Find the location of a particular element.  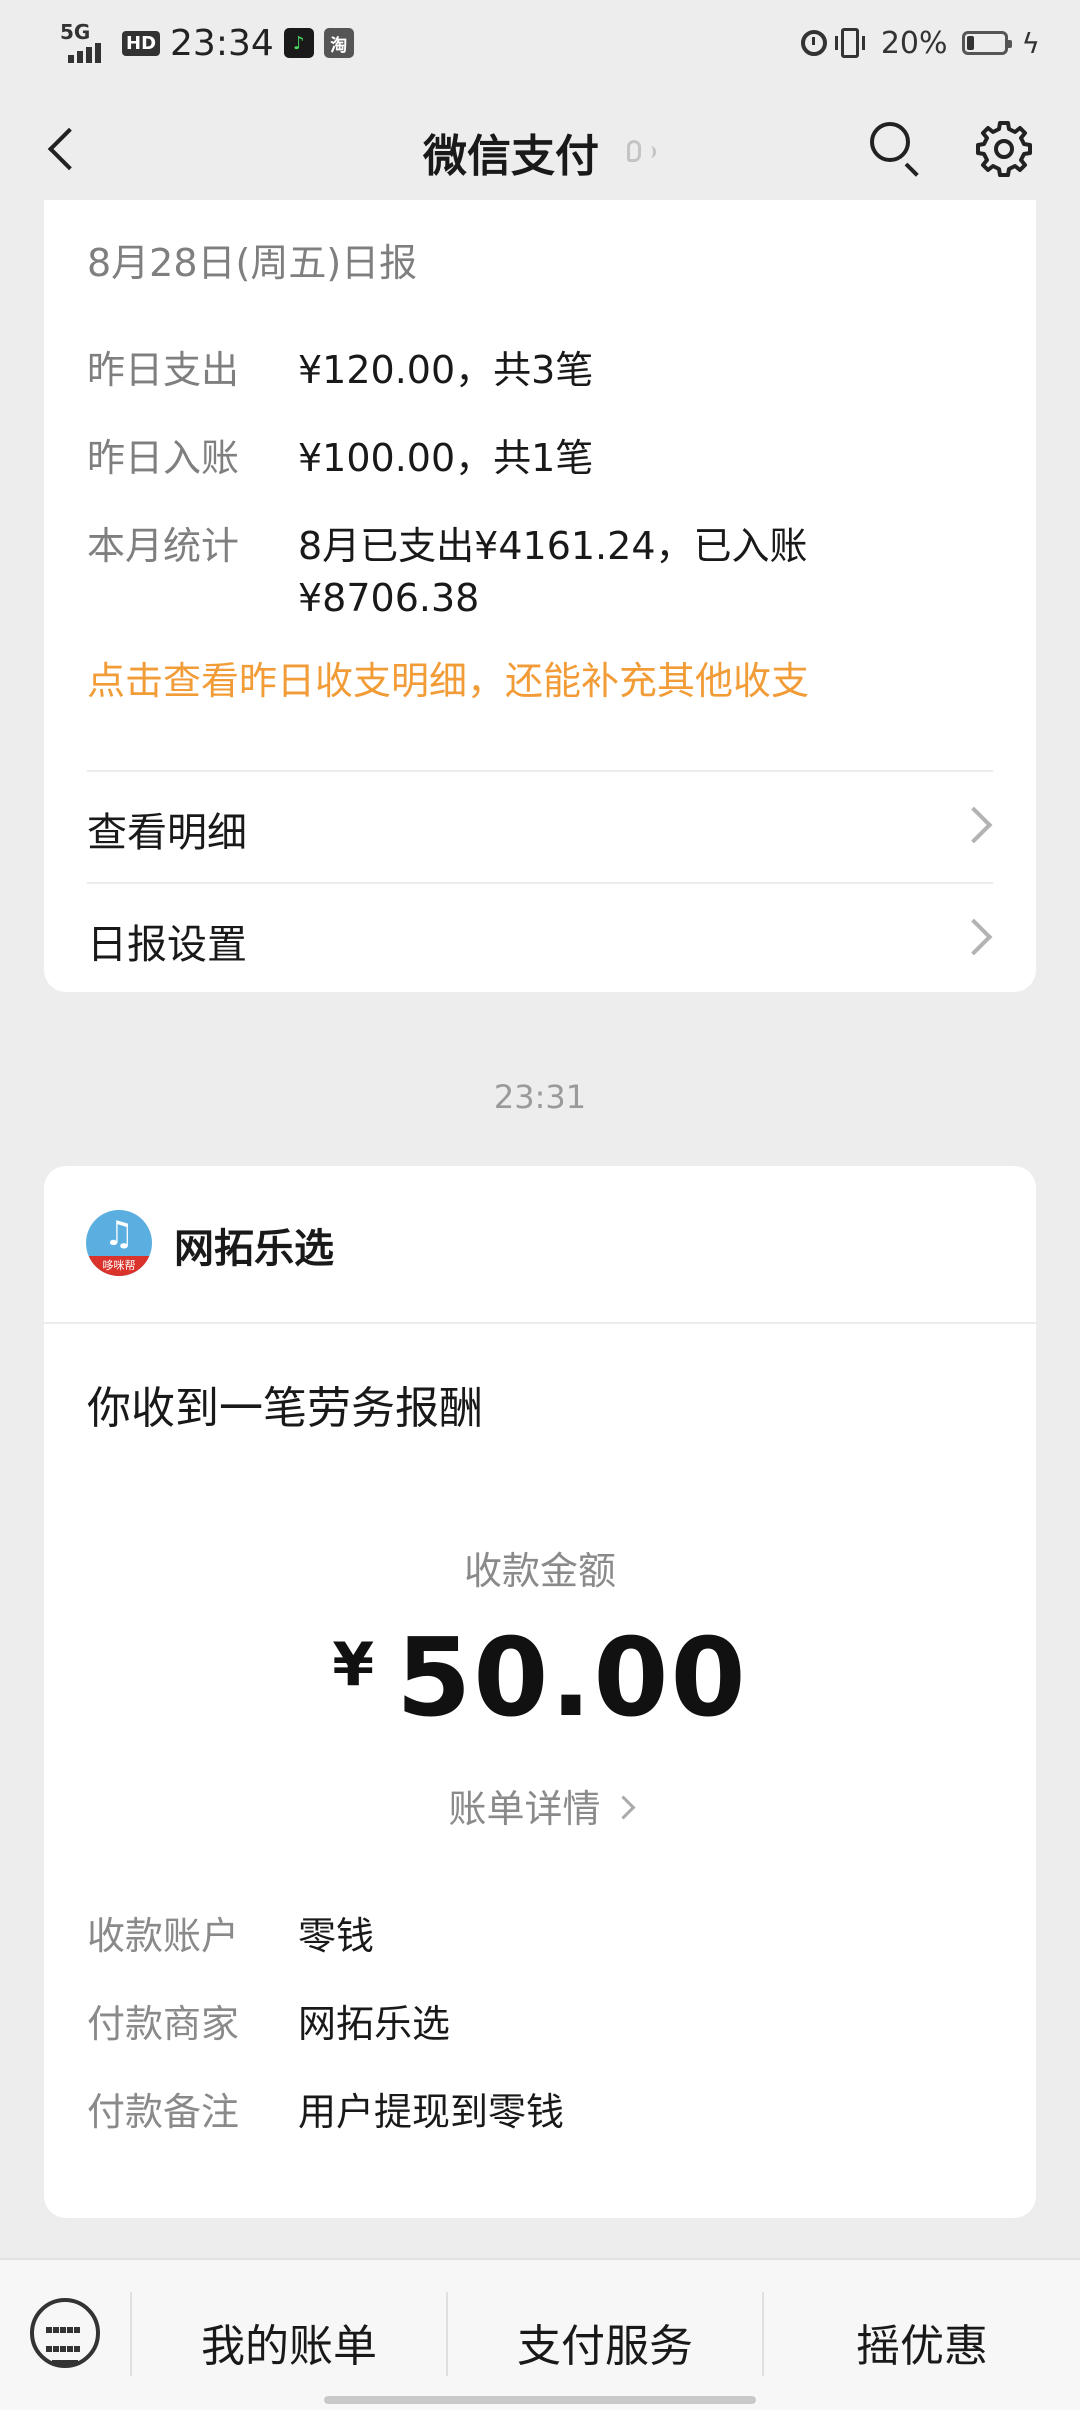

status-bar-left: 5G HD 23:34 ♪ 淘 is located at coordinates (207, 43).